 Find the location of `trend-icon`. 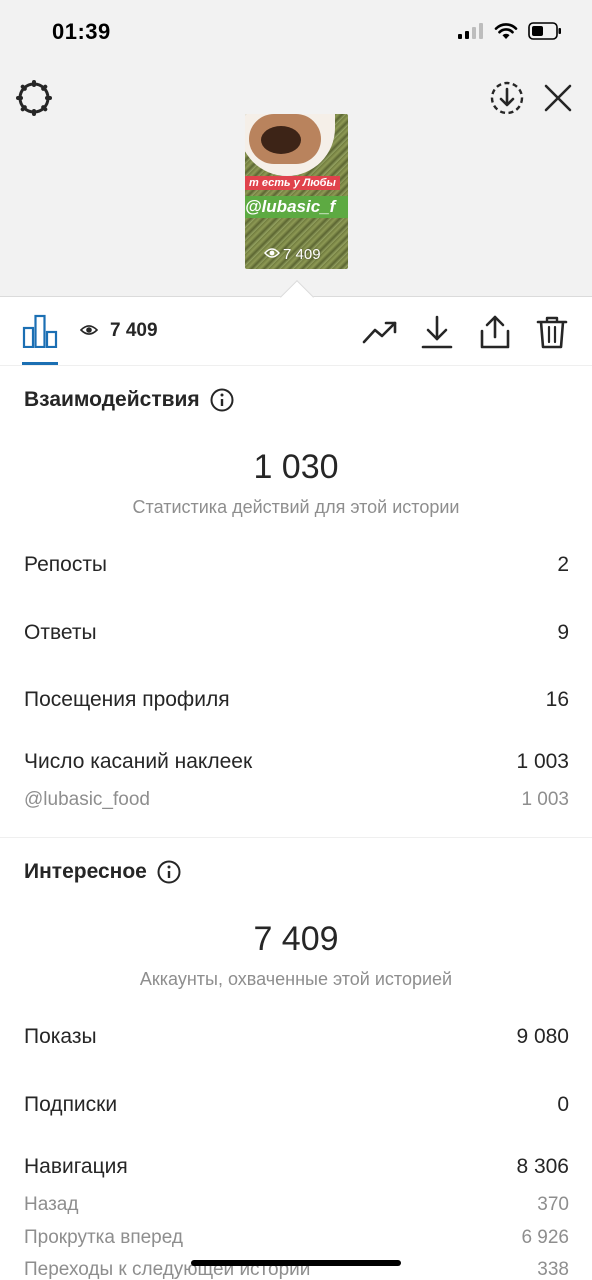

trend-icon is located at coordinates (380, 332).